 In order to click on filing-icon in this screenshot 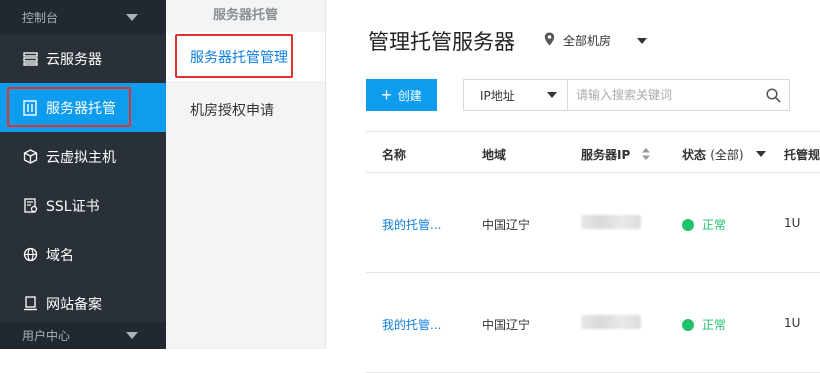, I will do `click(30, 304)`.